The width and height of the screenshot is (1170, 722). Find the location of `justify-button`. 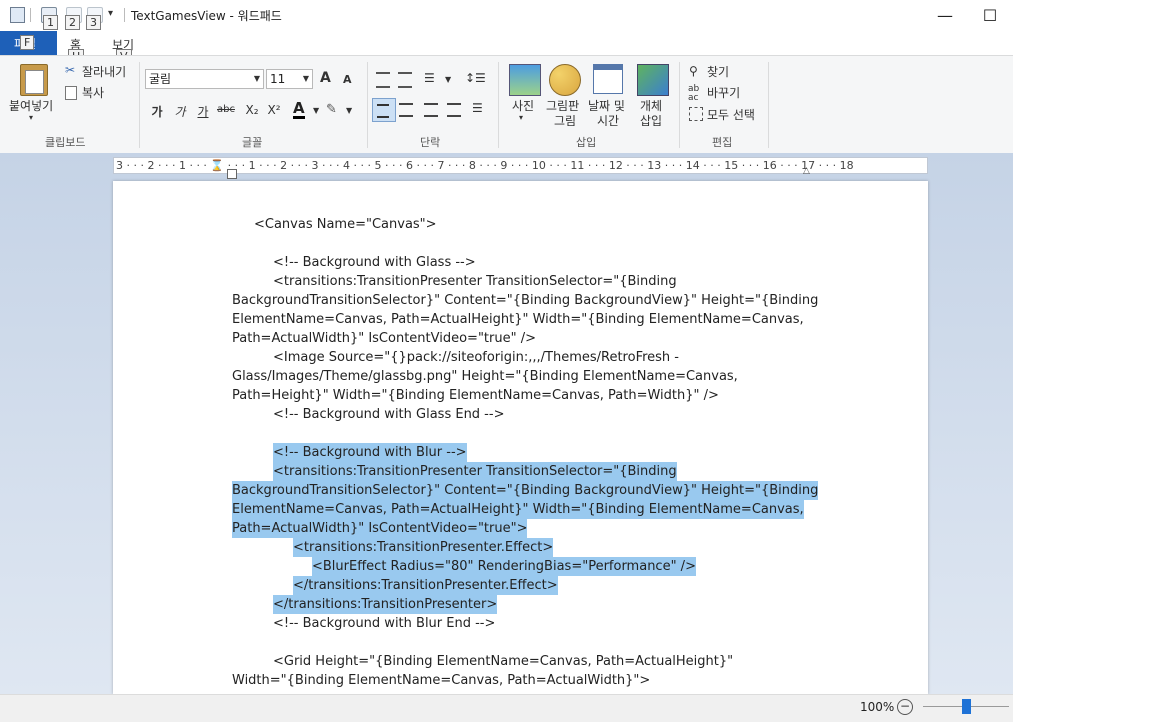

justify-button is located at coordinates (454, 110).